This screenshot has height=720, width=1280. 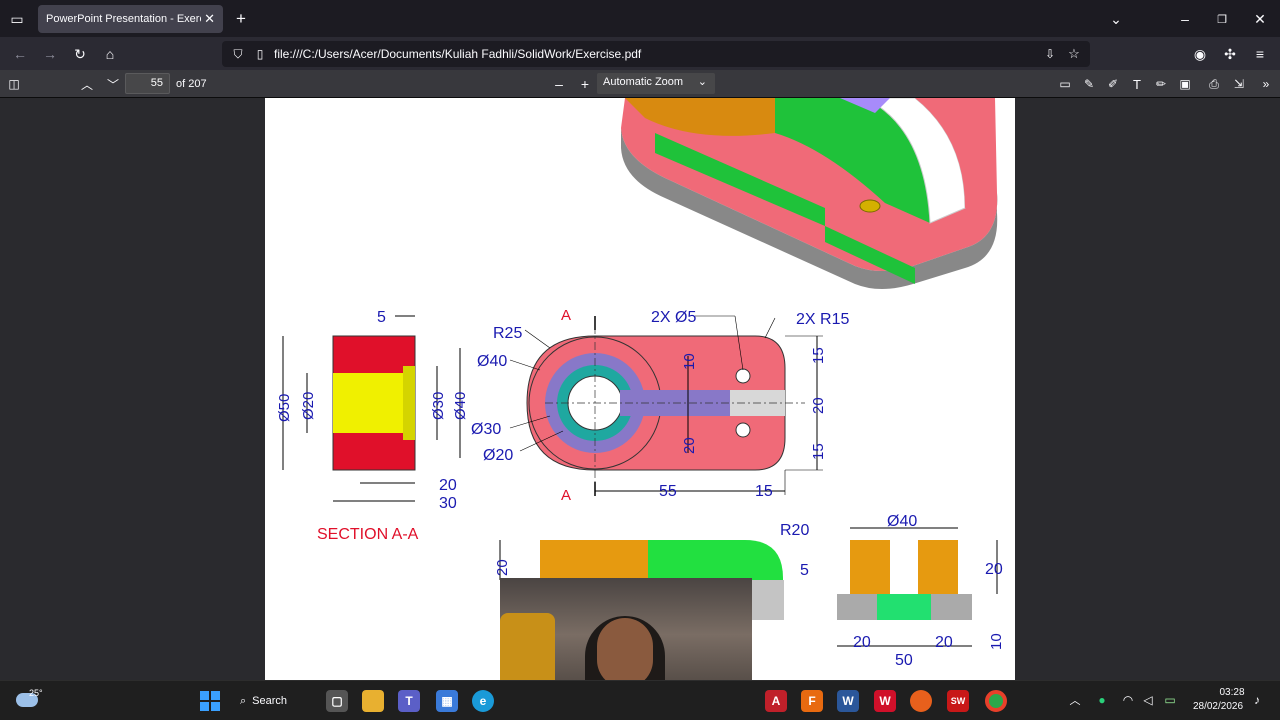 What do you see at coordinates (1239, 84) in the screenshot?
I see `save-icon: ⇲` at bounding box center [1239, 84].